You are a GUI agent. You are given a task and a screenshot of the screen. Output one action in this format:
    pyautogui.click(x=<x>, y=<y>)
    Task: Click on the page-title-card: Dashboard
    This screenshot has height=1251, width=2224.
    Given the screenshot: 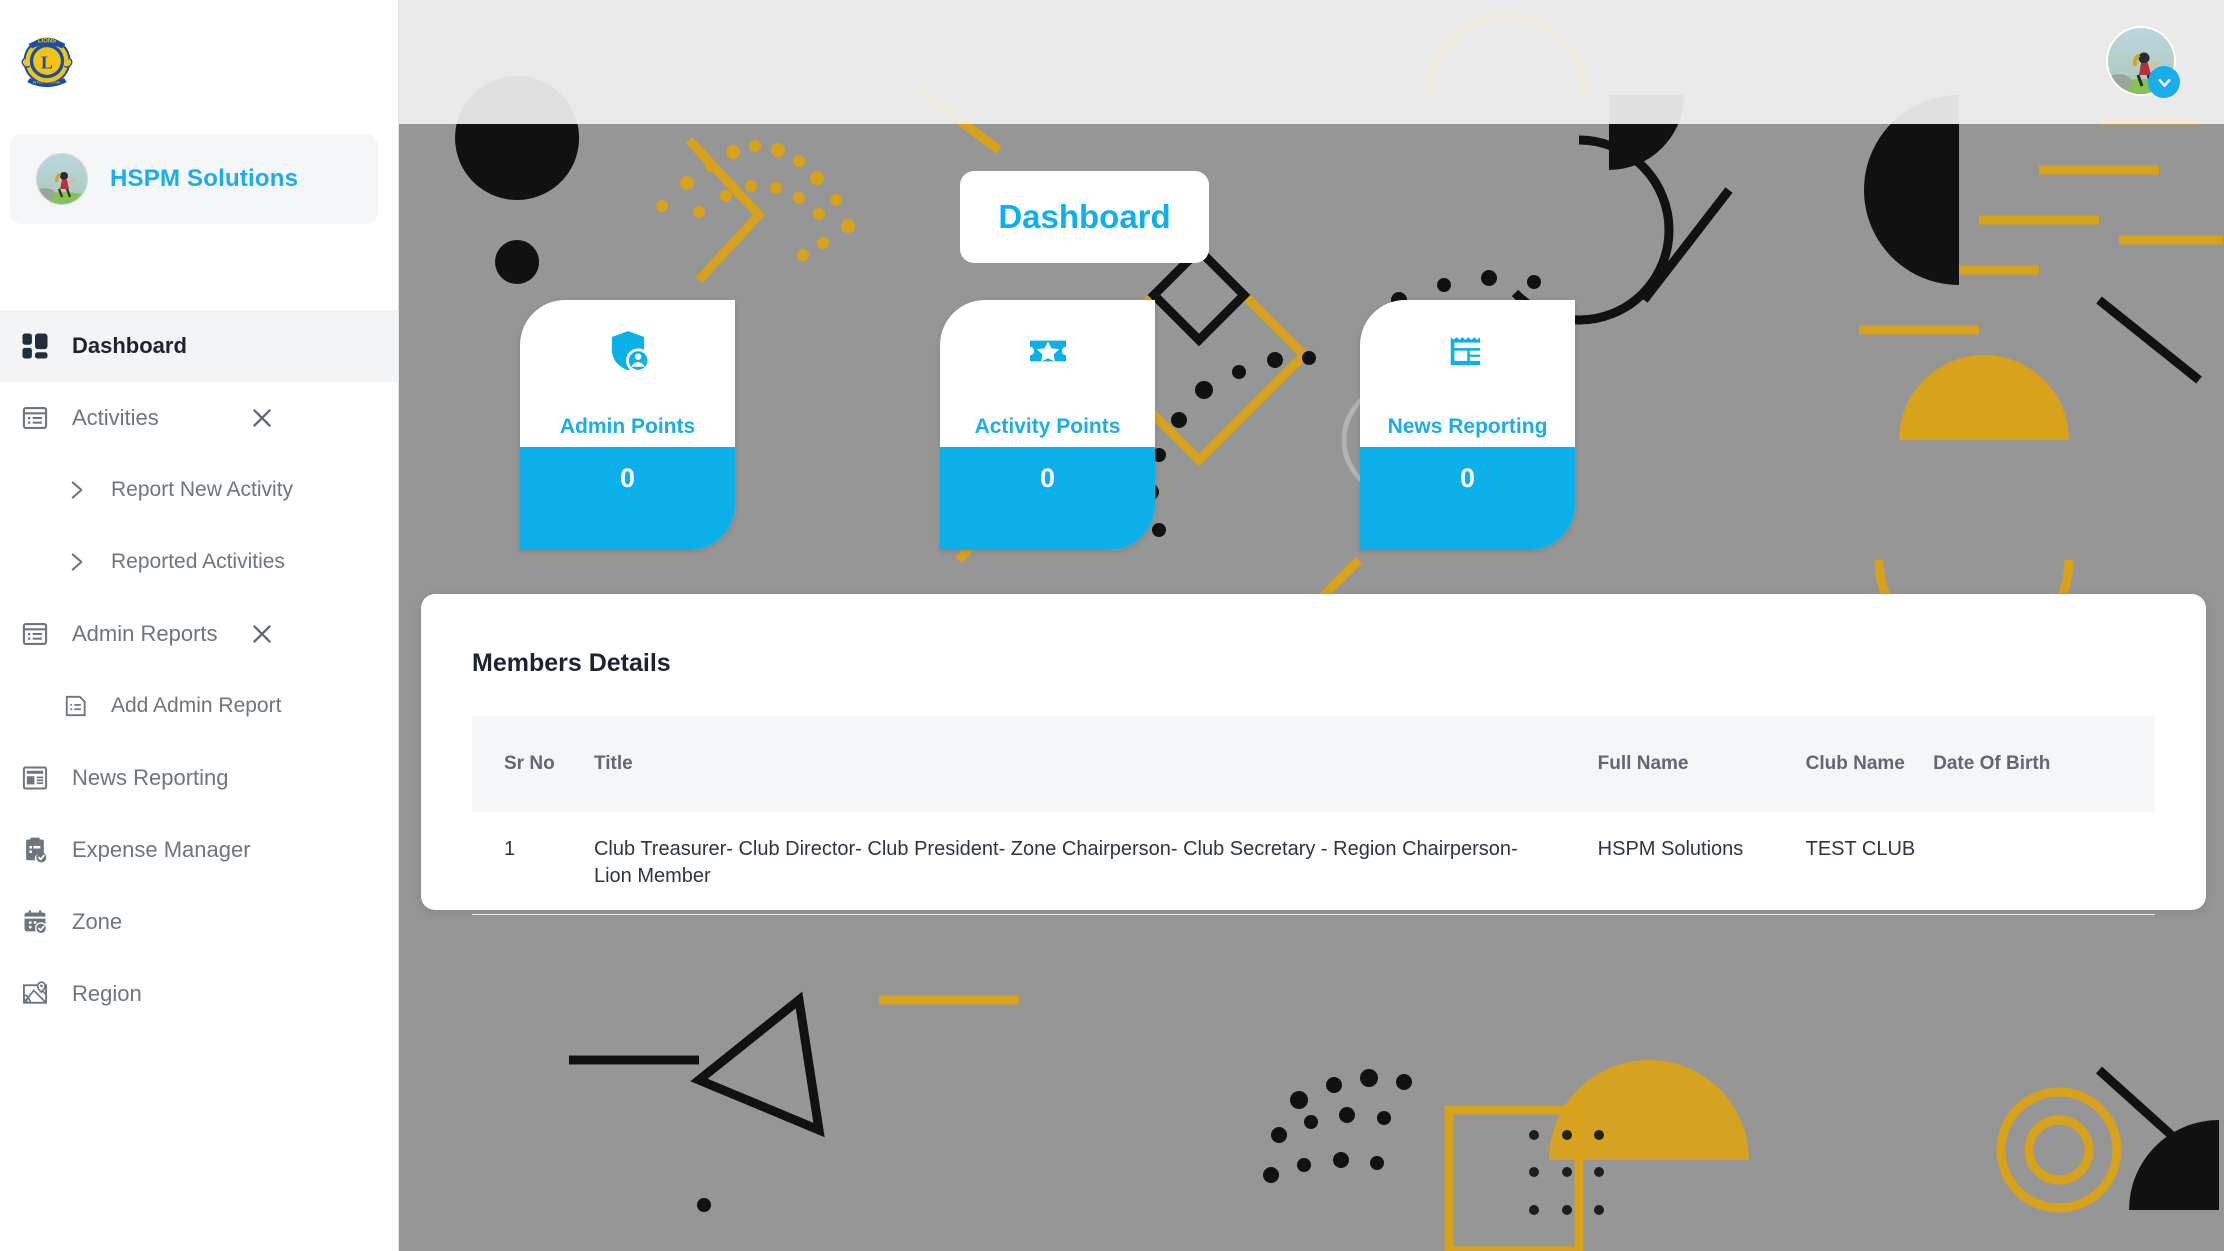 What is the action you would take?
    pyautogui.click(x=1084, y=217)
    